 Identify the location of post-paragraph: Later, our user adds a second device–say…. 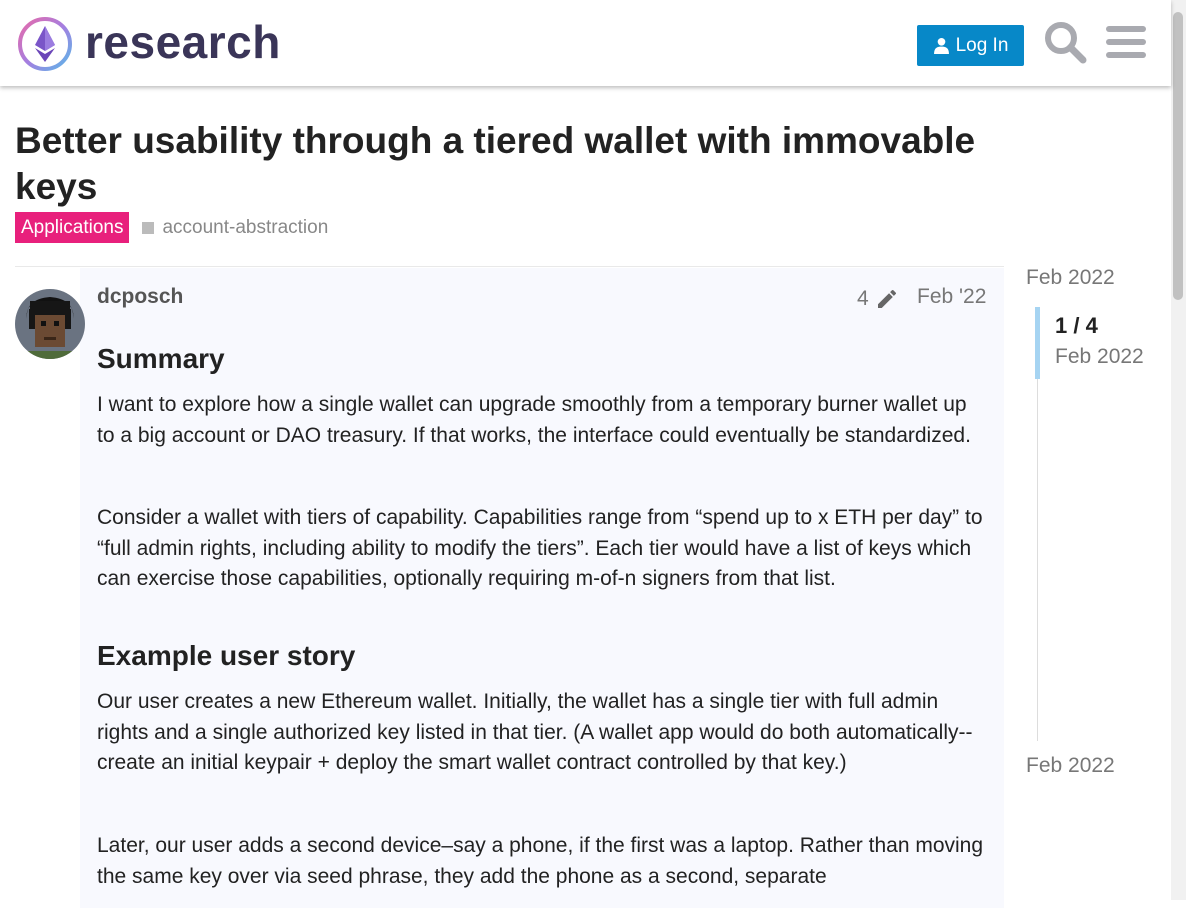
(540, 861).